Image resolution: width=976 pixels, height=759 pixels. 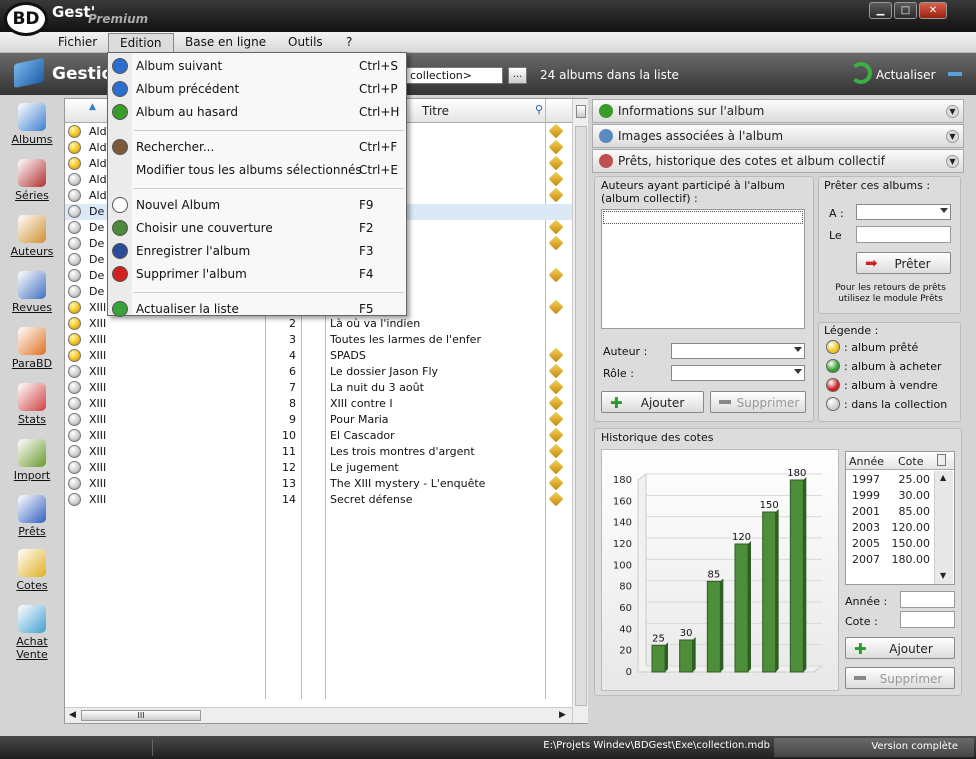 I want to click on menu-item-album-au-hasard: Album au hasard Ctrl+H, so click(x=257, y=112).